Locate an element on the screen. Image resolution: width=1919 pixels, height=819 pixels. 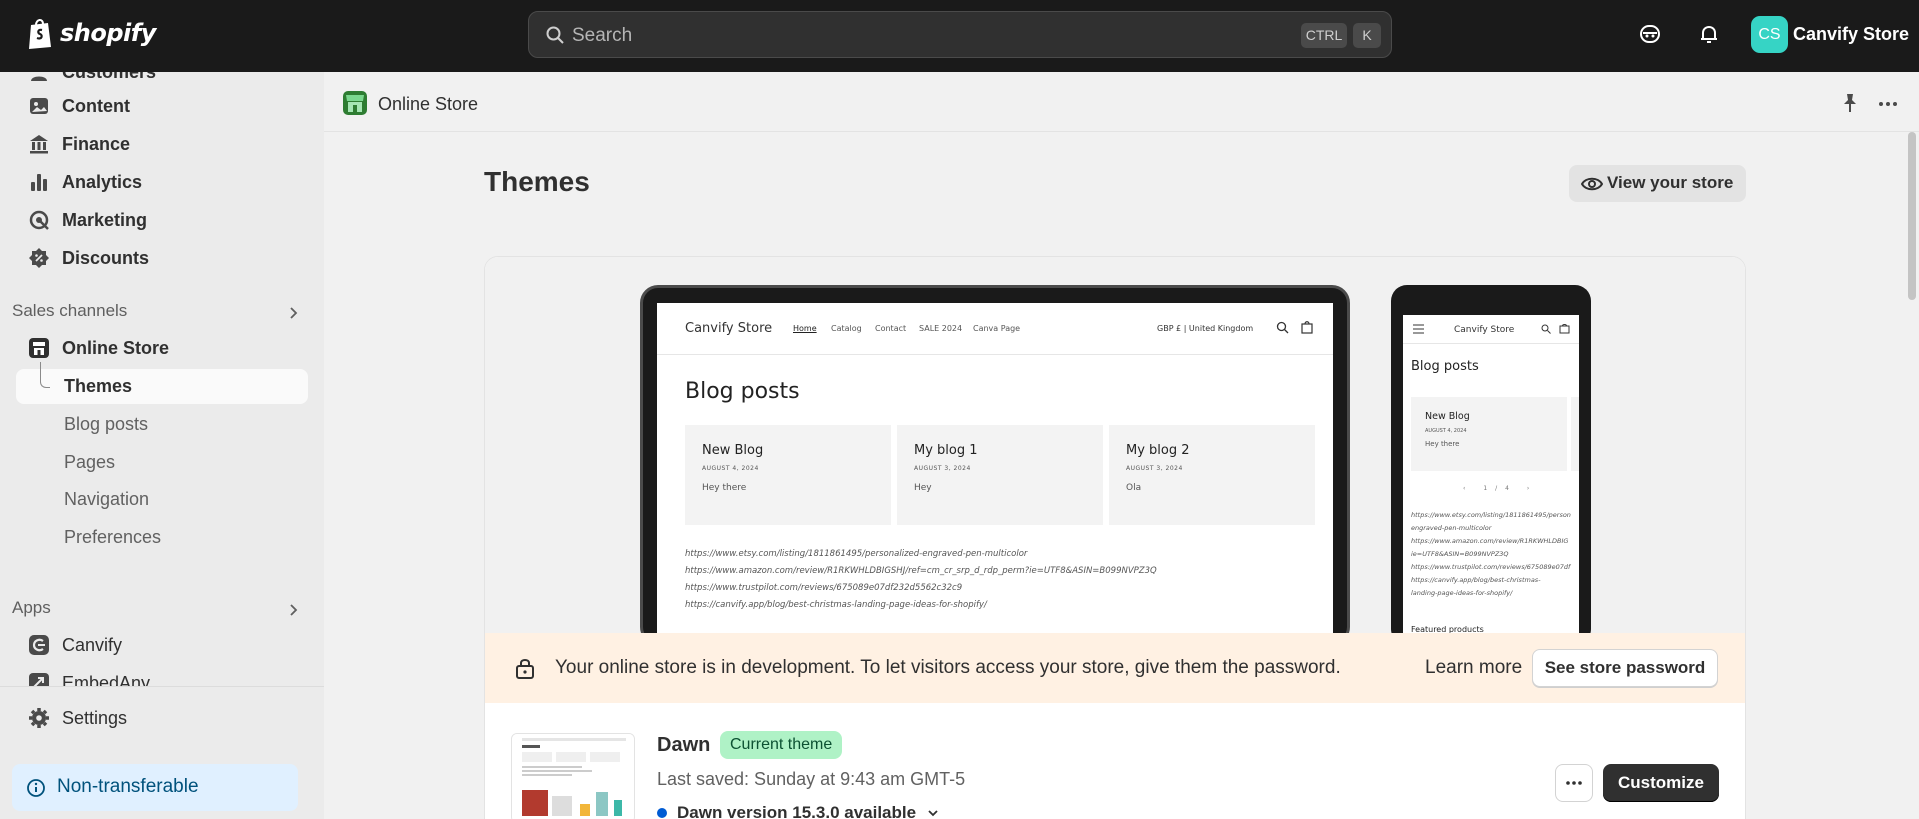
preview-link: ie=UTF8&ASIN=B099NVPZ3Q is located at coordinates (1460, 554).